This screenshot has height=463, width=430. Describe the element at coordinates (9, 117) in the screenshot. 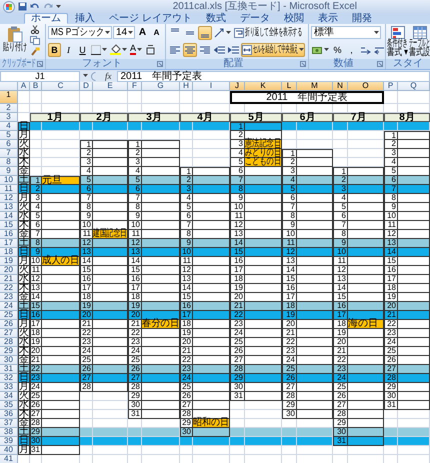

I see `row-header: 3` at that location.